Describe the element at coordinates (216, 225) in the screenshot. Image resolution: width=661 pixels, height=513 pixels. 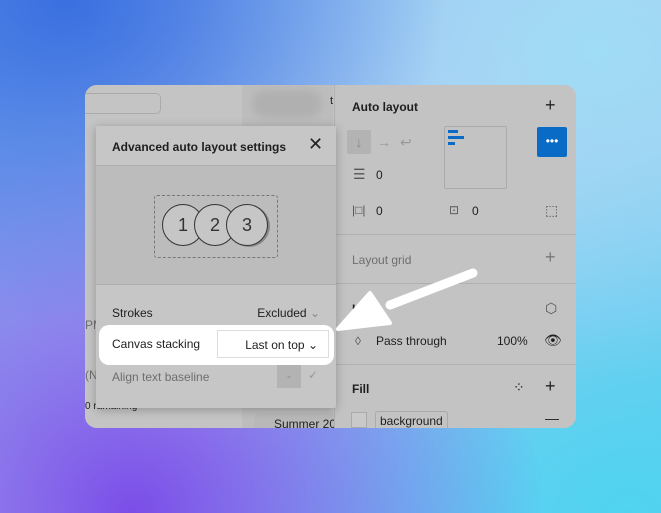
I see `stacking-preview: 1 2 3` at that location.